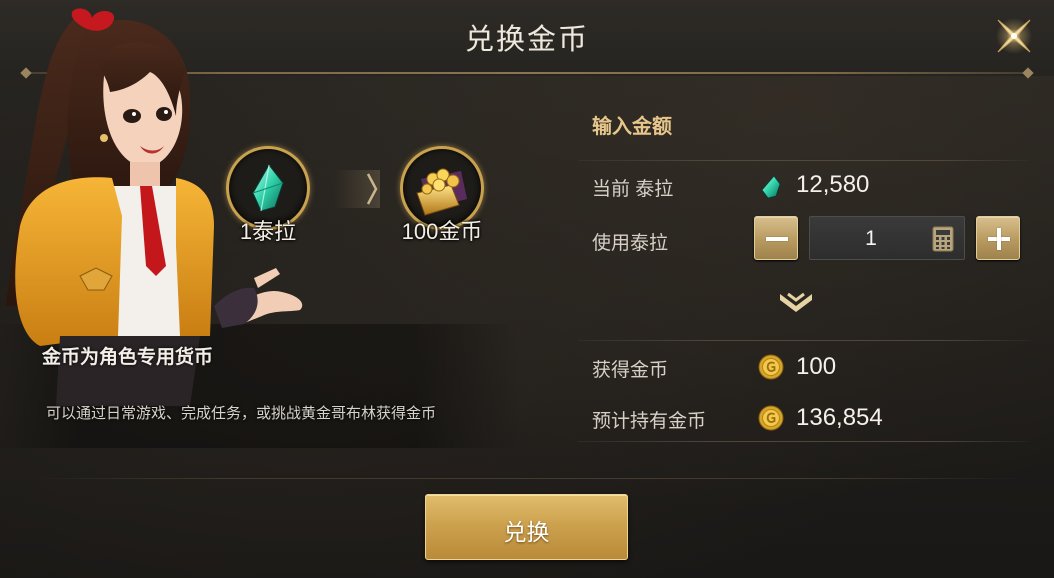  What do you see at coordinates (128, 357) in the screenshot?
I see `info-title: 金币为角色专用货币` at bounding box center [128, 357].